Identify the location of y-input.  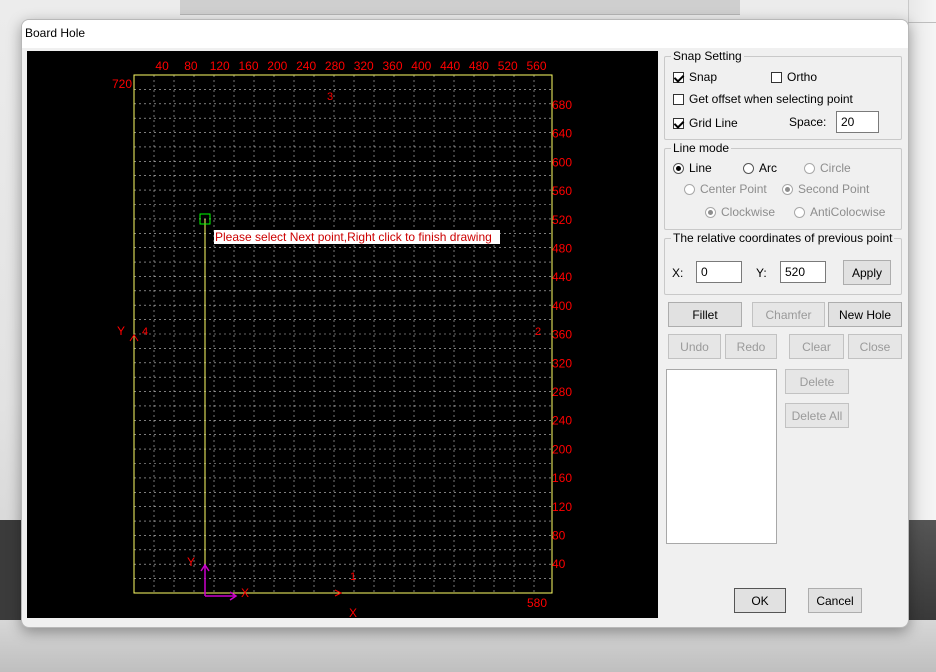
(803, 272).